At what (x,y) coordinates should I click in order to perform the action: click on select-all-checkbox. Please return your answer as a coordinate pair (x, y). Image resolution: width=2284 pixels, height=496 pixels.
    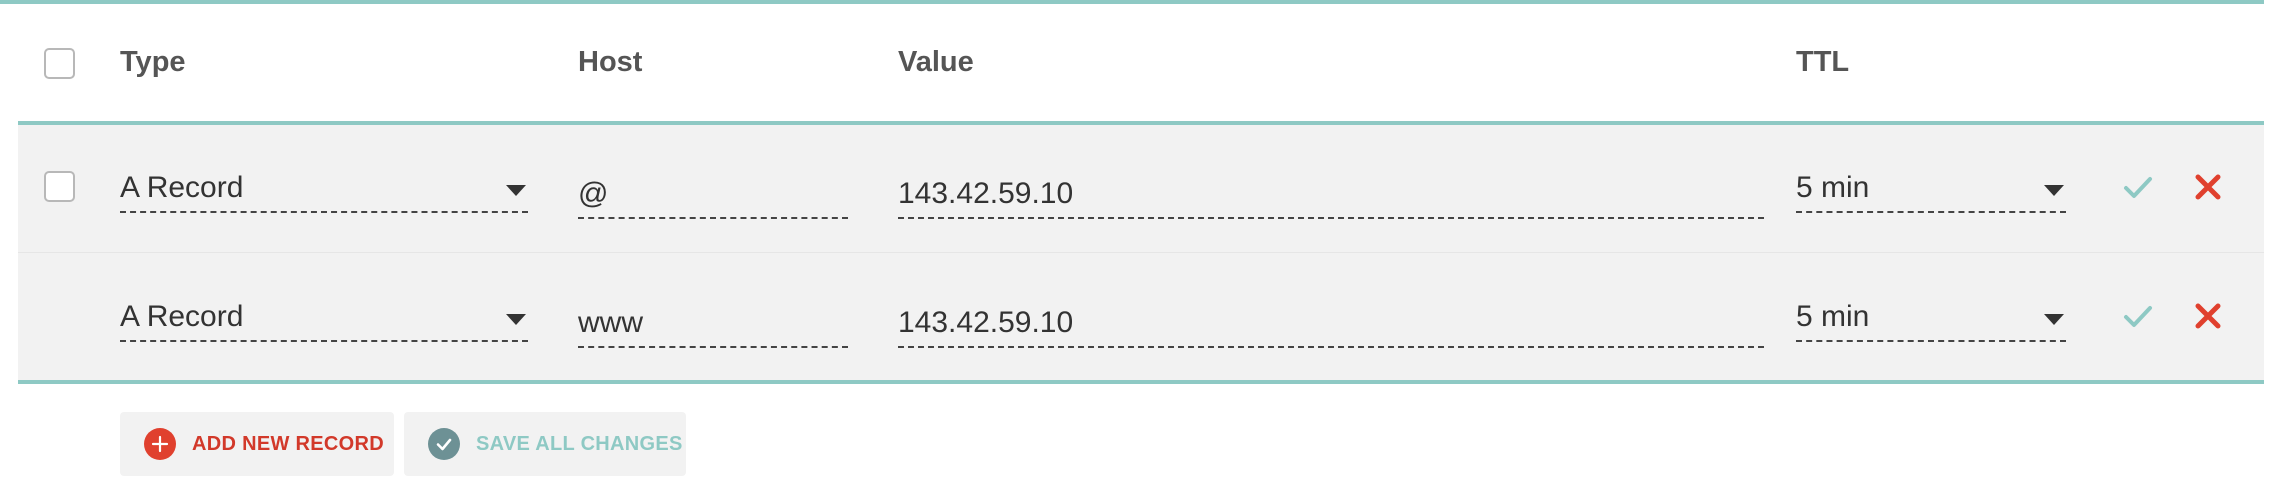
    Looking at the image, I should click on (59, 63).